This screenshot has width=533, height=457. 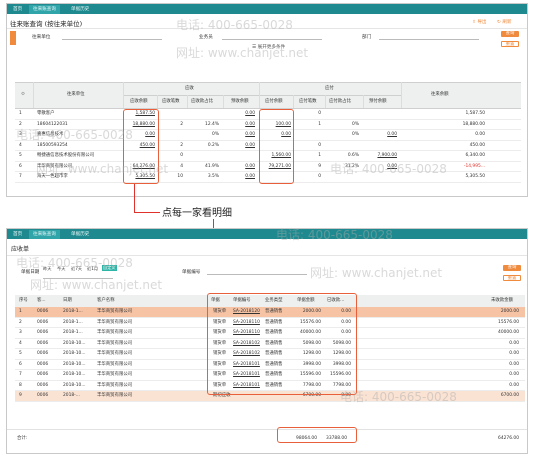 I want to click on detail-cell-no: 5, so click(x=20, y=353).